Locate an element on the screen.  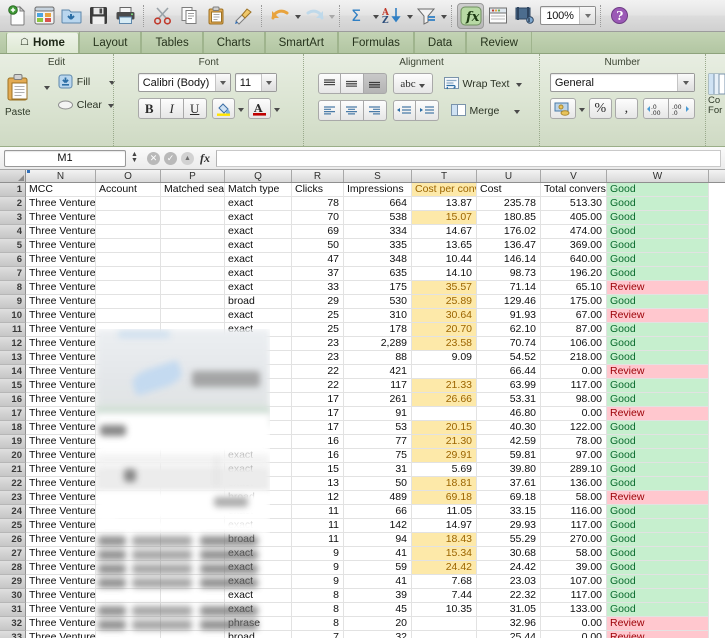
media-browser-icon is located at coordinates (524, 16).